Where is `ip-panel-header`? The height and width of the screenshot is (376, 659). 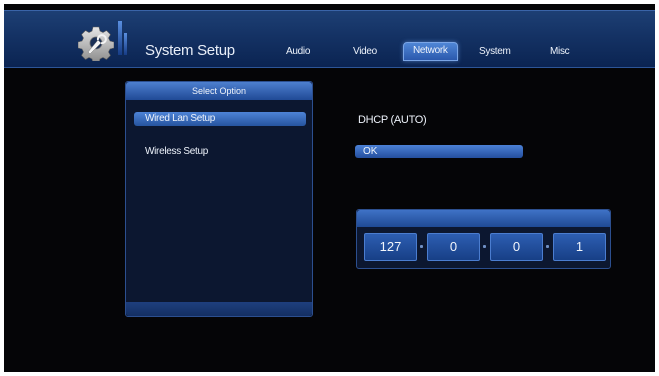
ip-panel-header is located at coordinates (483, 218).